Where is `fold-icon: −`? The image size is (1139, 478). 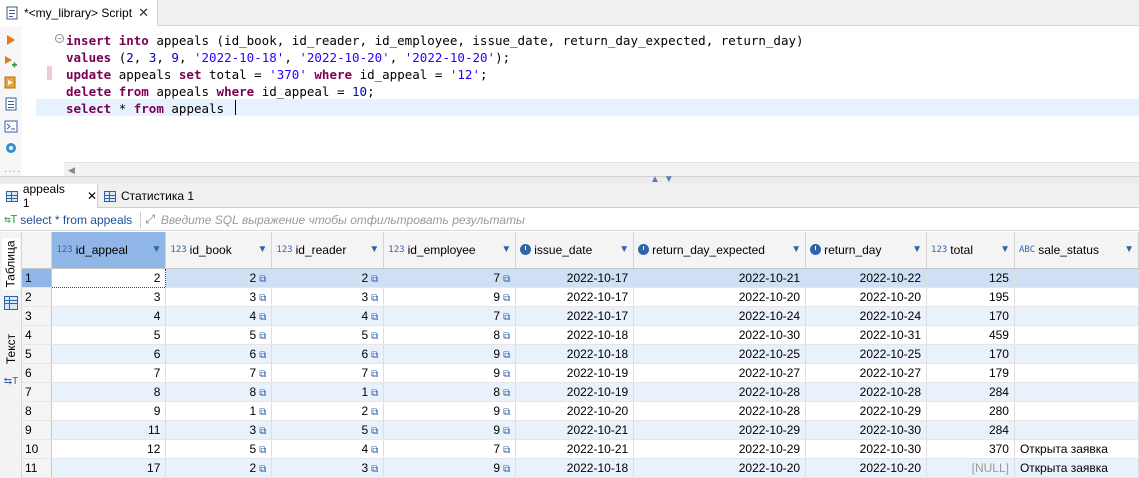
fold-icon: − is located at coordinates (59, 38).